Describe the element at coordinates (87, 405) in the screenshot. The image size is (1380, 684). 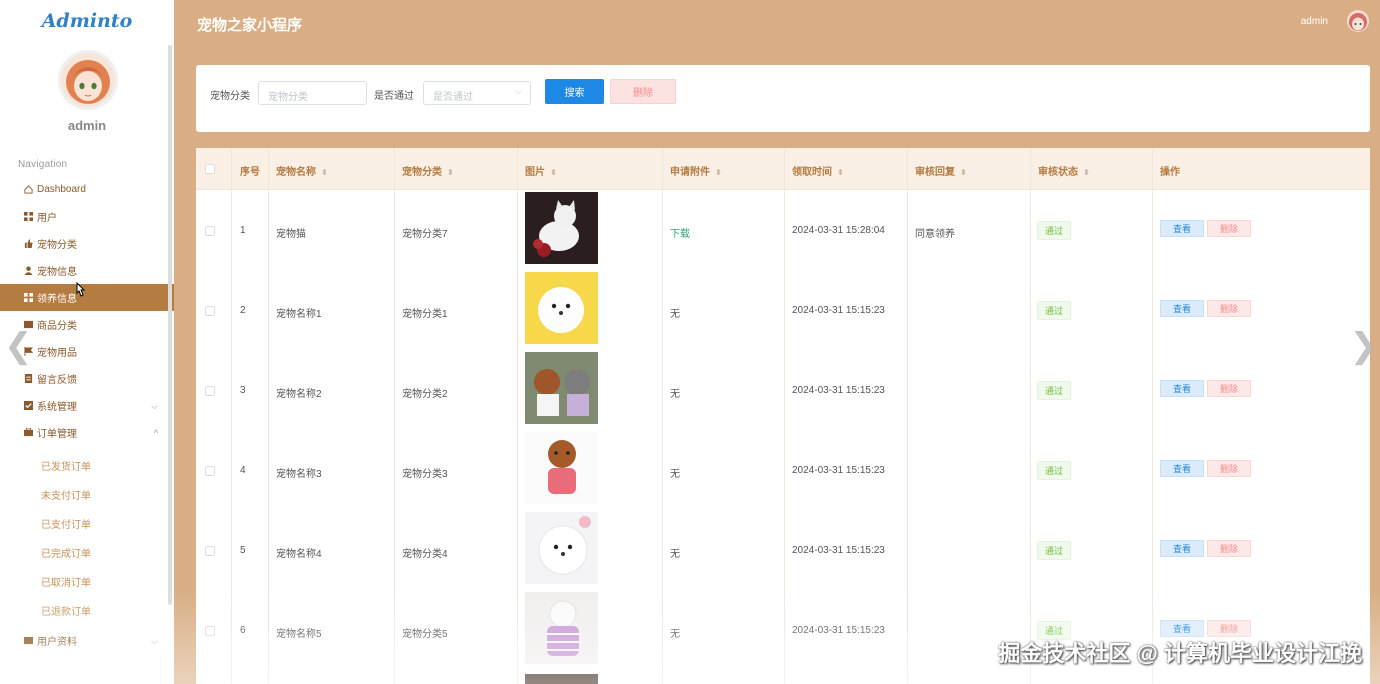
I see `sidebar-item-system: 系统管理 ⌵` at that location.